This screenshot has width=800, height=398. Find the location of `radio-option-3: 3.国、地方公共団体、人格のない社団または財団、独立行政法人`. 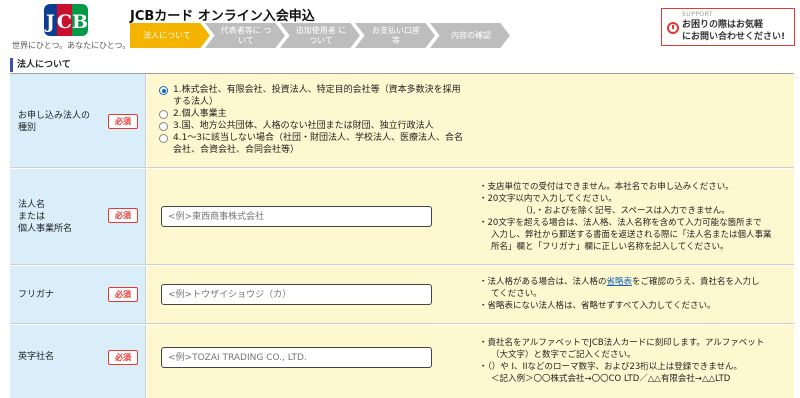

radio-option-3: 3.国、地方公共団体、人格のない社団または財団、独立行政法人 is located at coordinates (311, 126).